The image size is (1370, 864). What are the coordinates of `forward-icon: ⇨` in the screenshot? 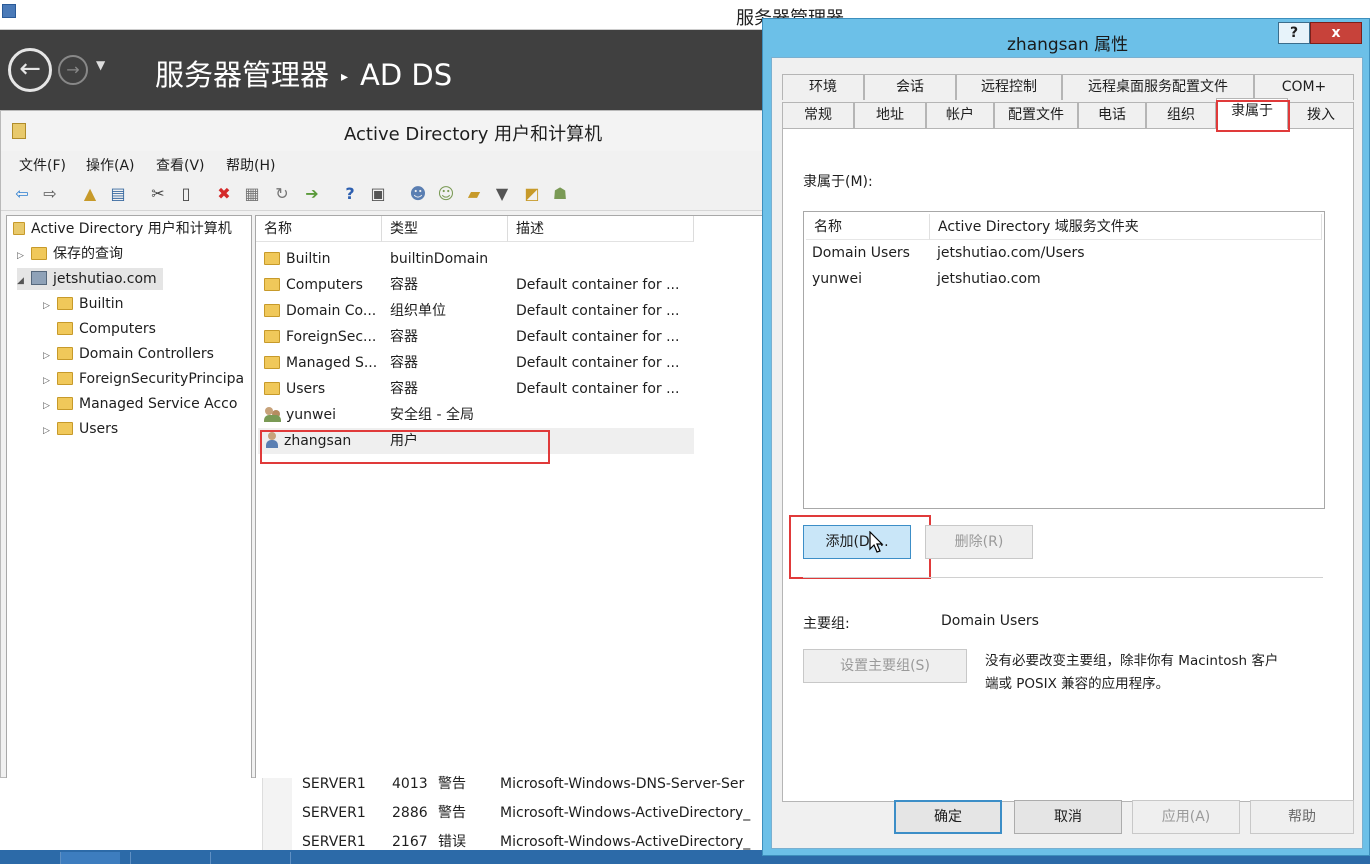 It's located at (50, 194).